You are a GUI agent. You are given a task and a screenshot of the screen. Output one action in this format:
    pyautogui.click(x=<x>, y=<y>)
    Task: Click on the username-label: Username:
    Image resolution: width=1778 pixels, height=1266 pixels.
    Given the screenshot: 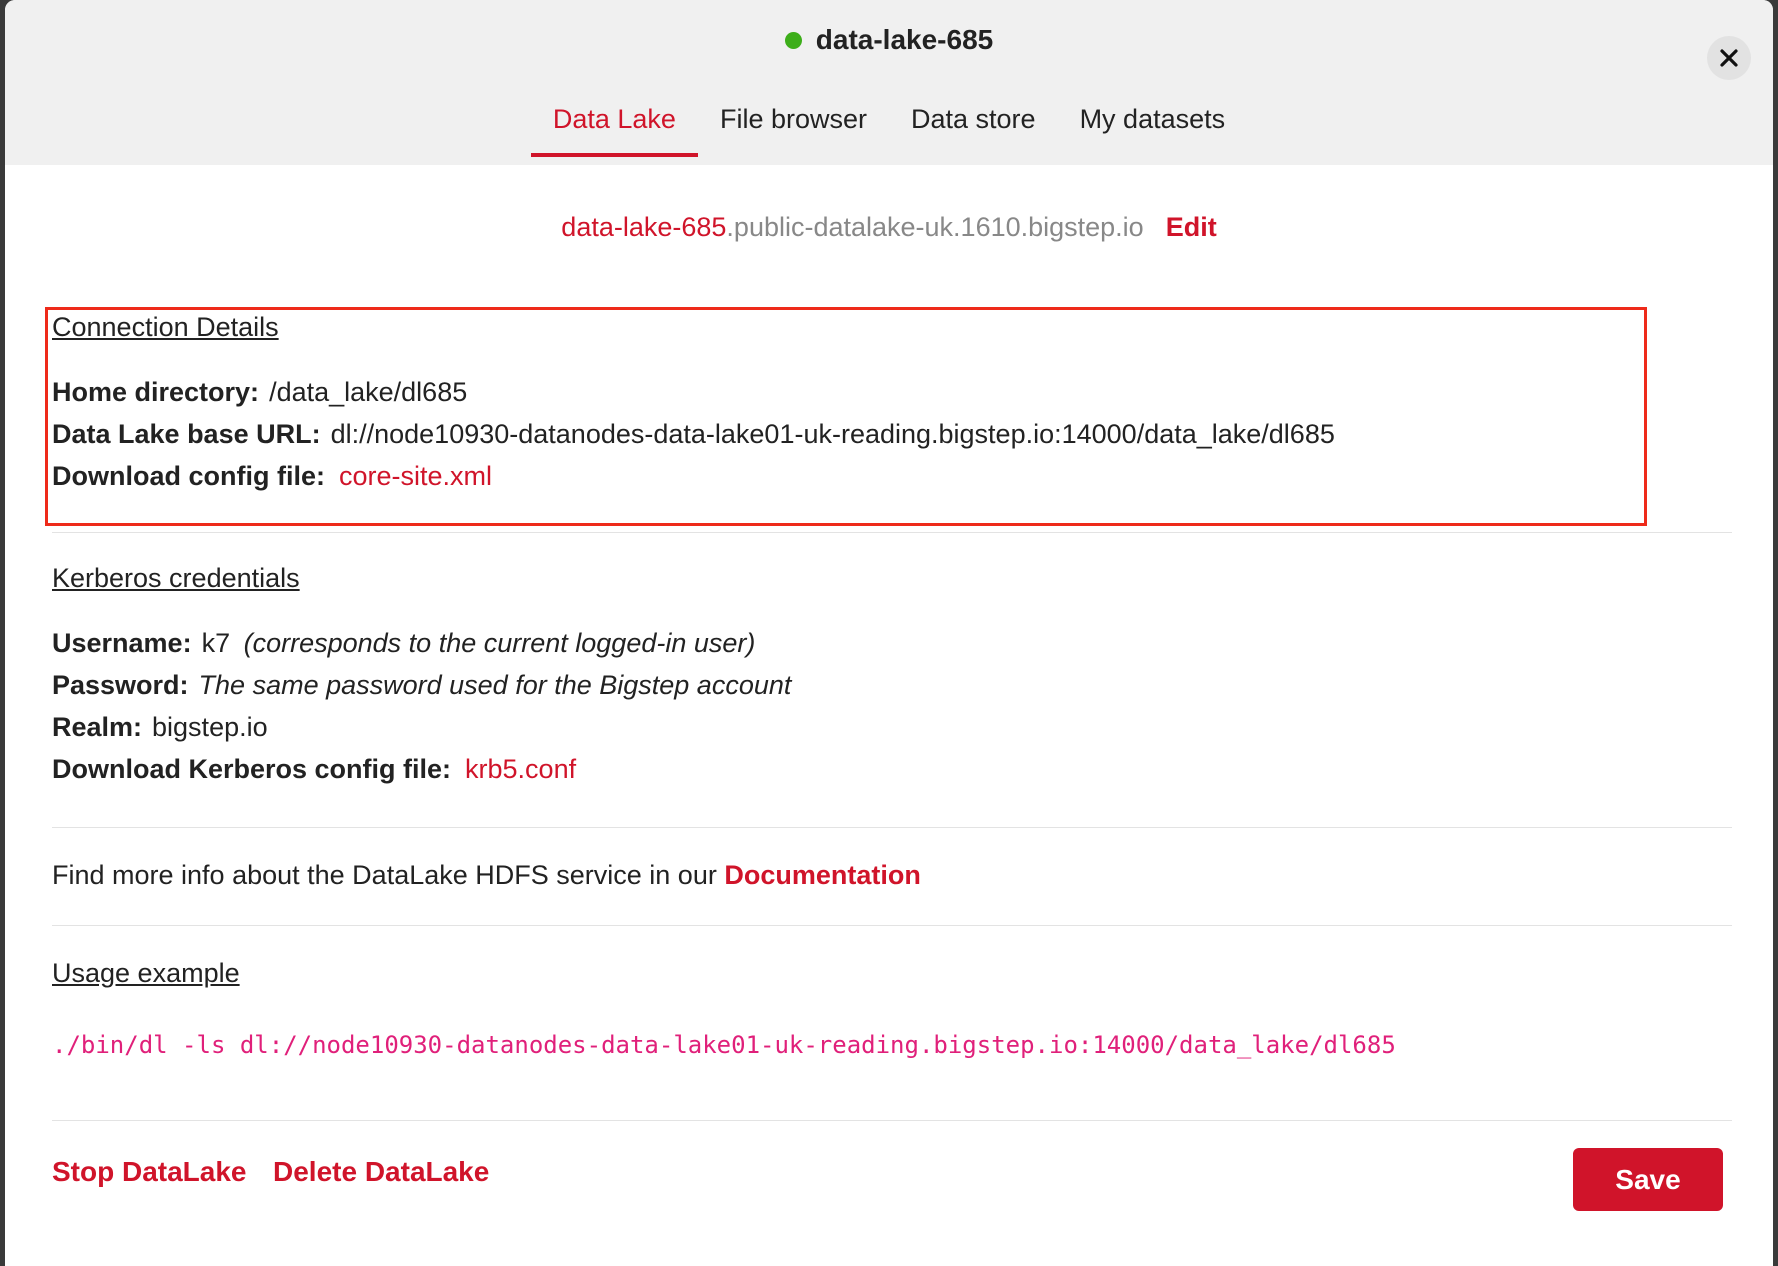 What is the action you would take?
    pyautogui.click(x=122, y=643)
    